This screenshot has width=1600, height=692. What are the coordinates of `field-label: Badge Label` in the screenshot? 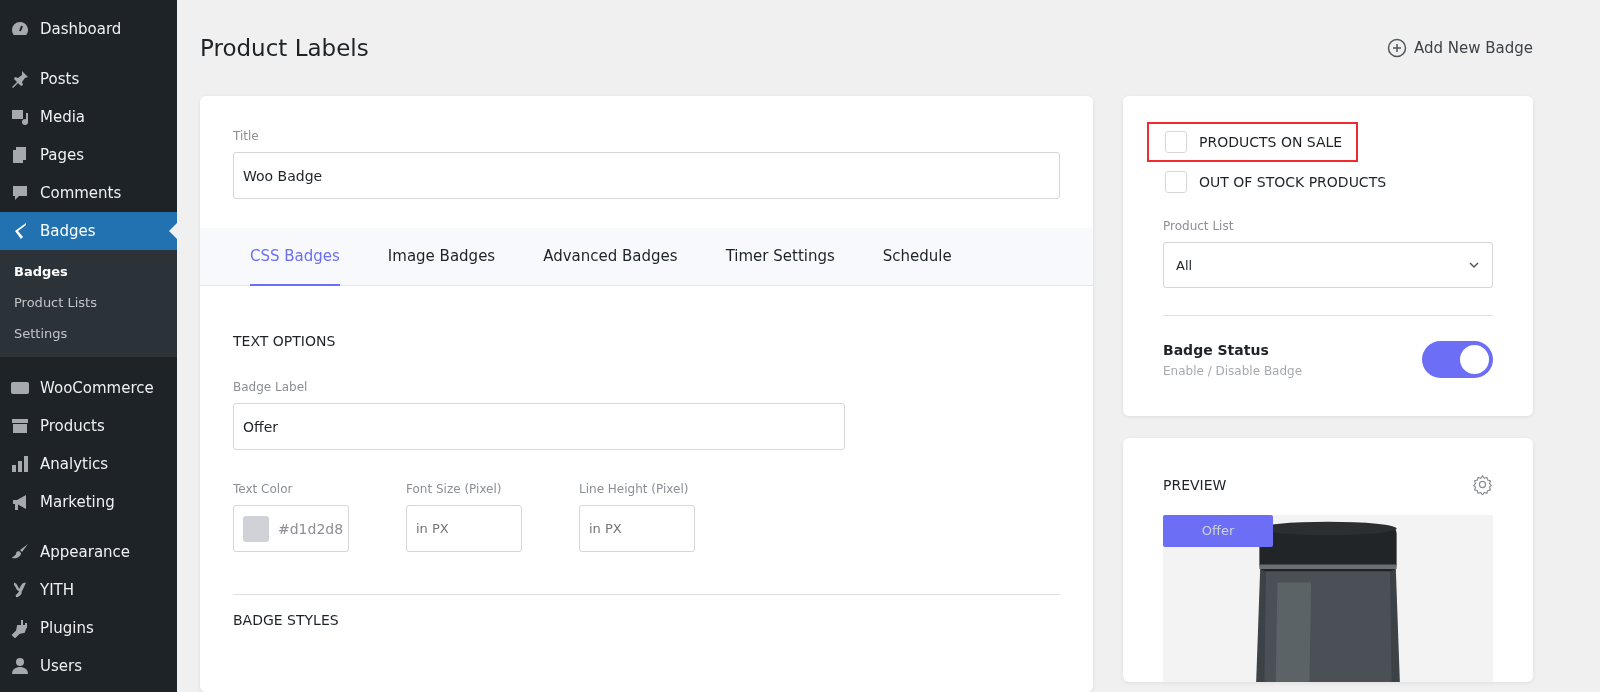 It's located at (271, 387).